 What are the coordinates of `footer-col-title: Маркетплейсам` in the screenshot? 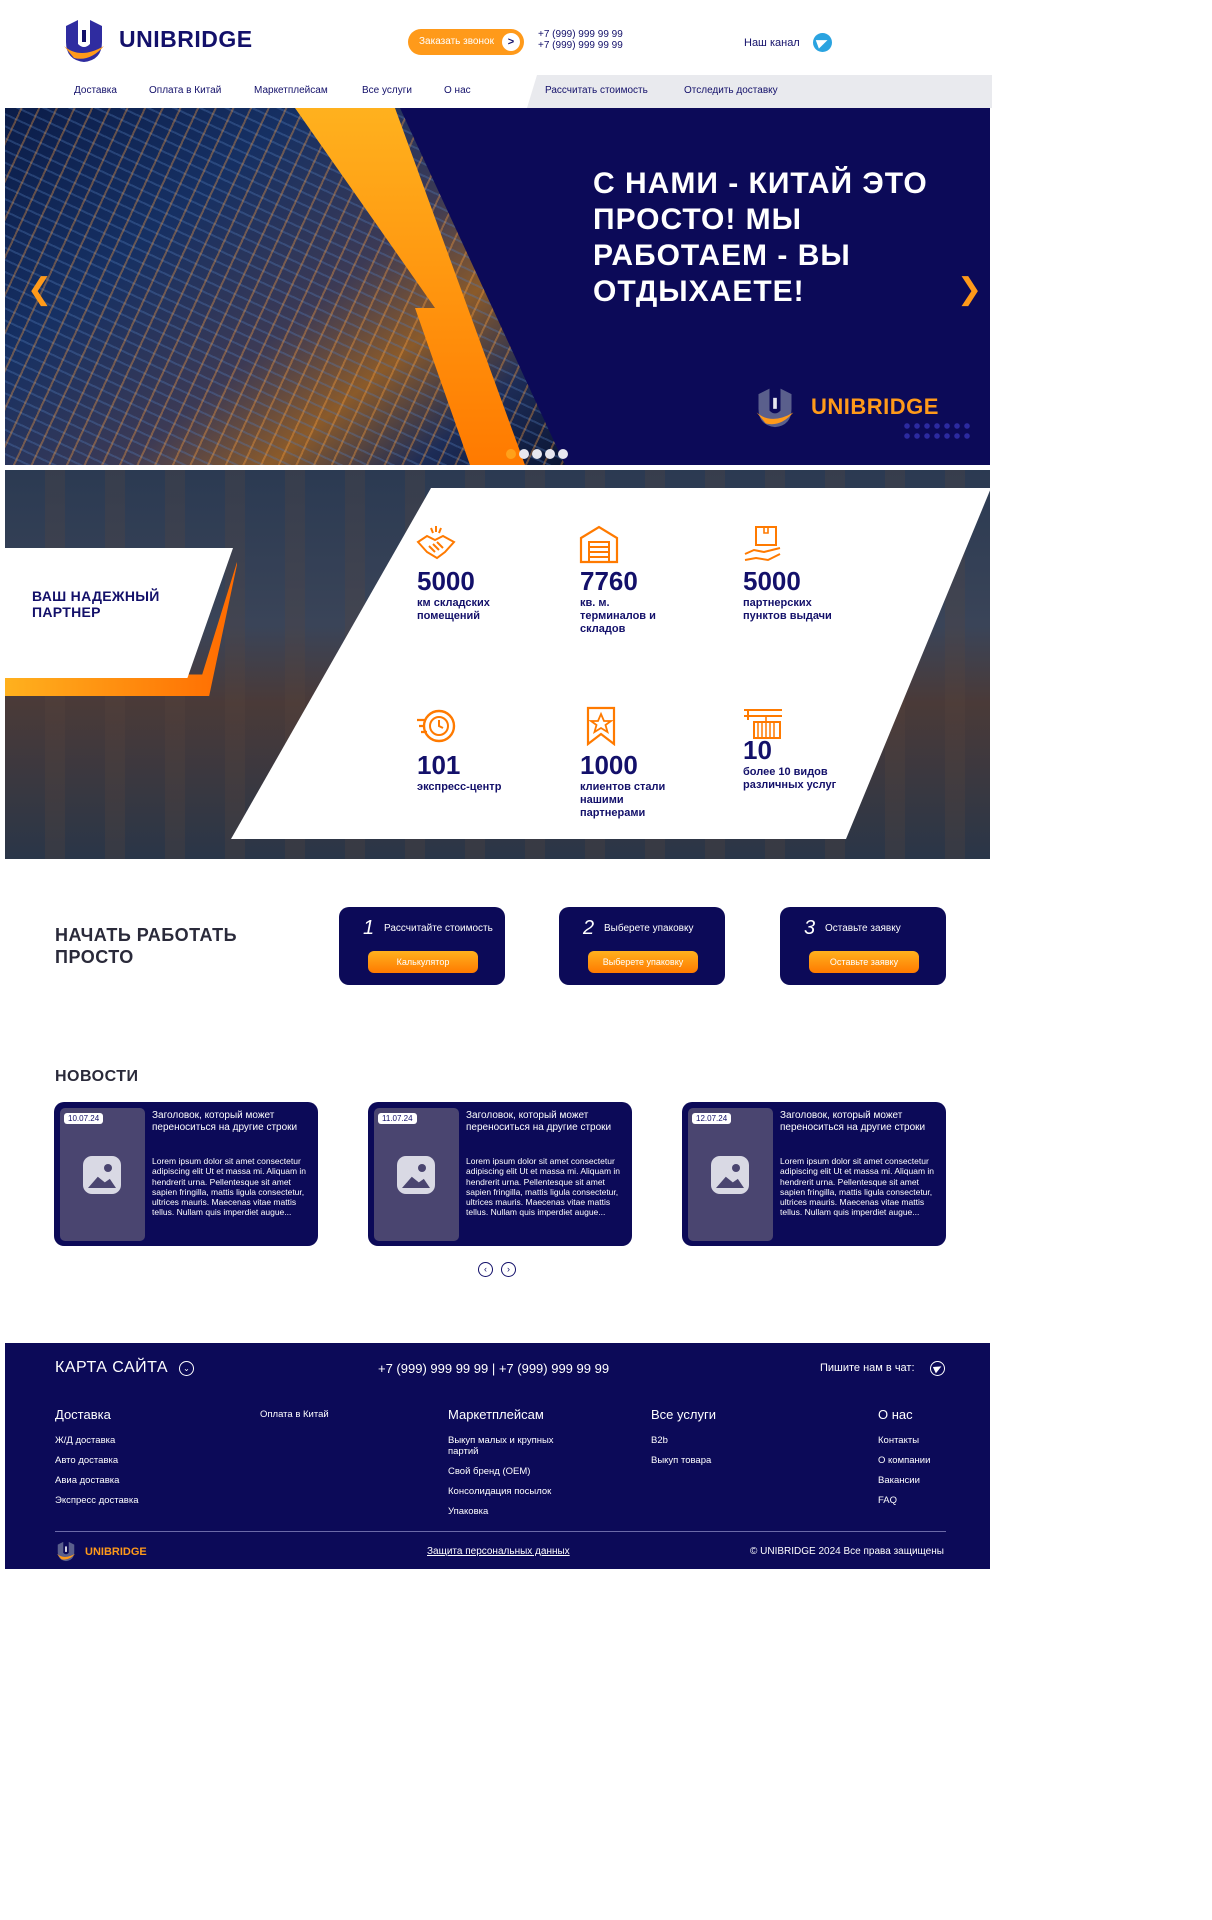 It's located at (513, 1414).